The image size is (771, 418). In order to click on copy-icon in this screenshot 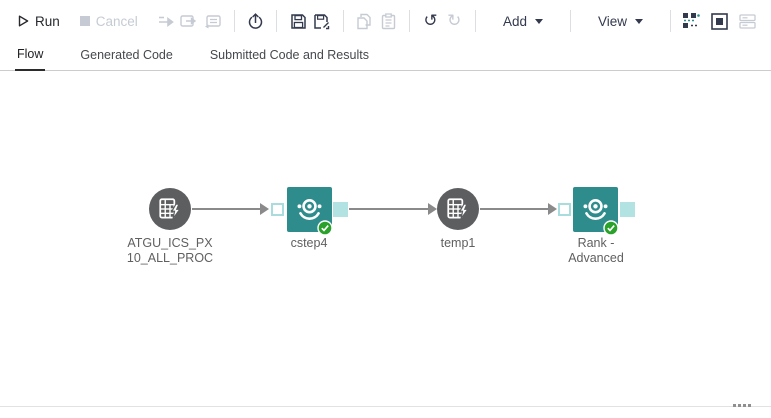, I will do `click(365, 21)`.